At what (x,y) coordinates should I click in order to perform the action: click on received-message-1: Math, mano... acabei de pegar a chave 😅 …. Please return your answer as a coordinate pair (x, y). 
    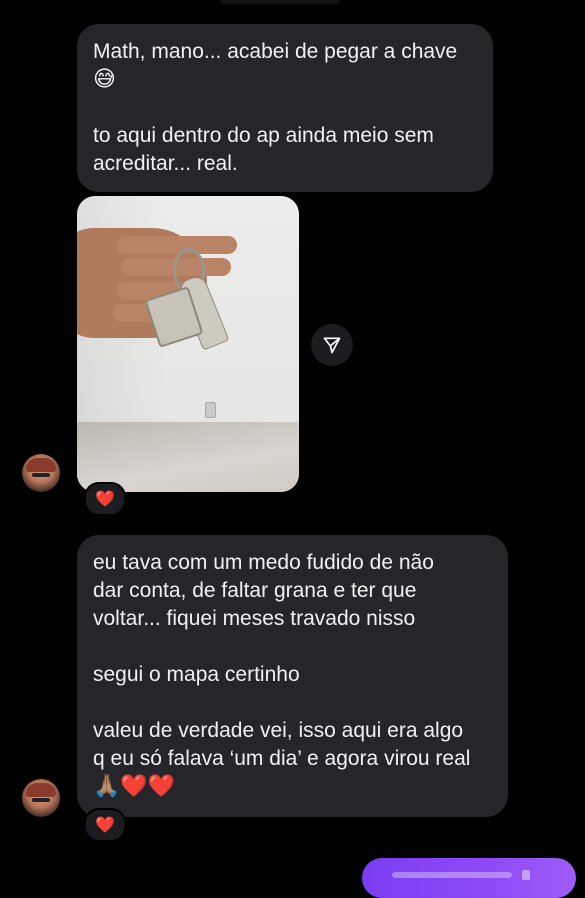
    Looking at the image, I should click on (285, 108).